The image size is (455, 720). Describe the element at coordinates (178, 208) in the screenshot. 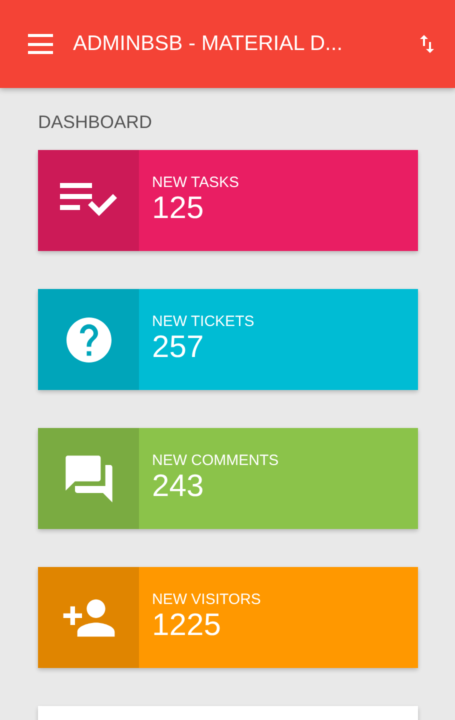

I see `card-count: 125` at that location.